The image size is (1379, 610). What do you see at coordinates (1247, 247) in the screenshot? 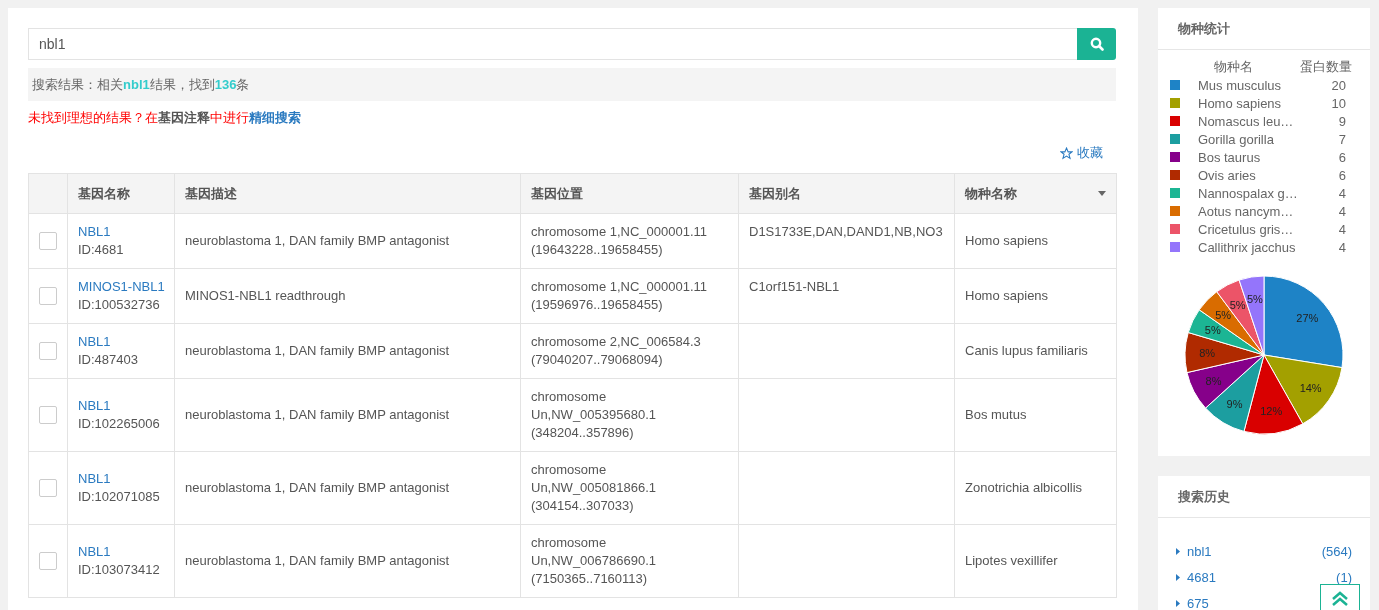
I see `species-name: Callithrix jacchus` at bounding box center [1247, 247].